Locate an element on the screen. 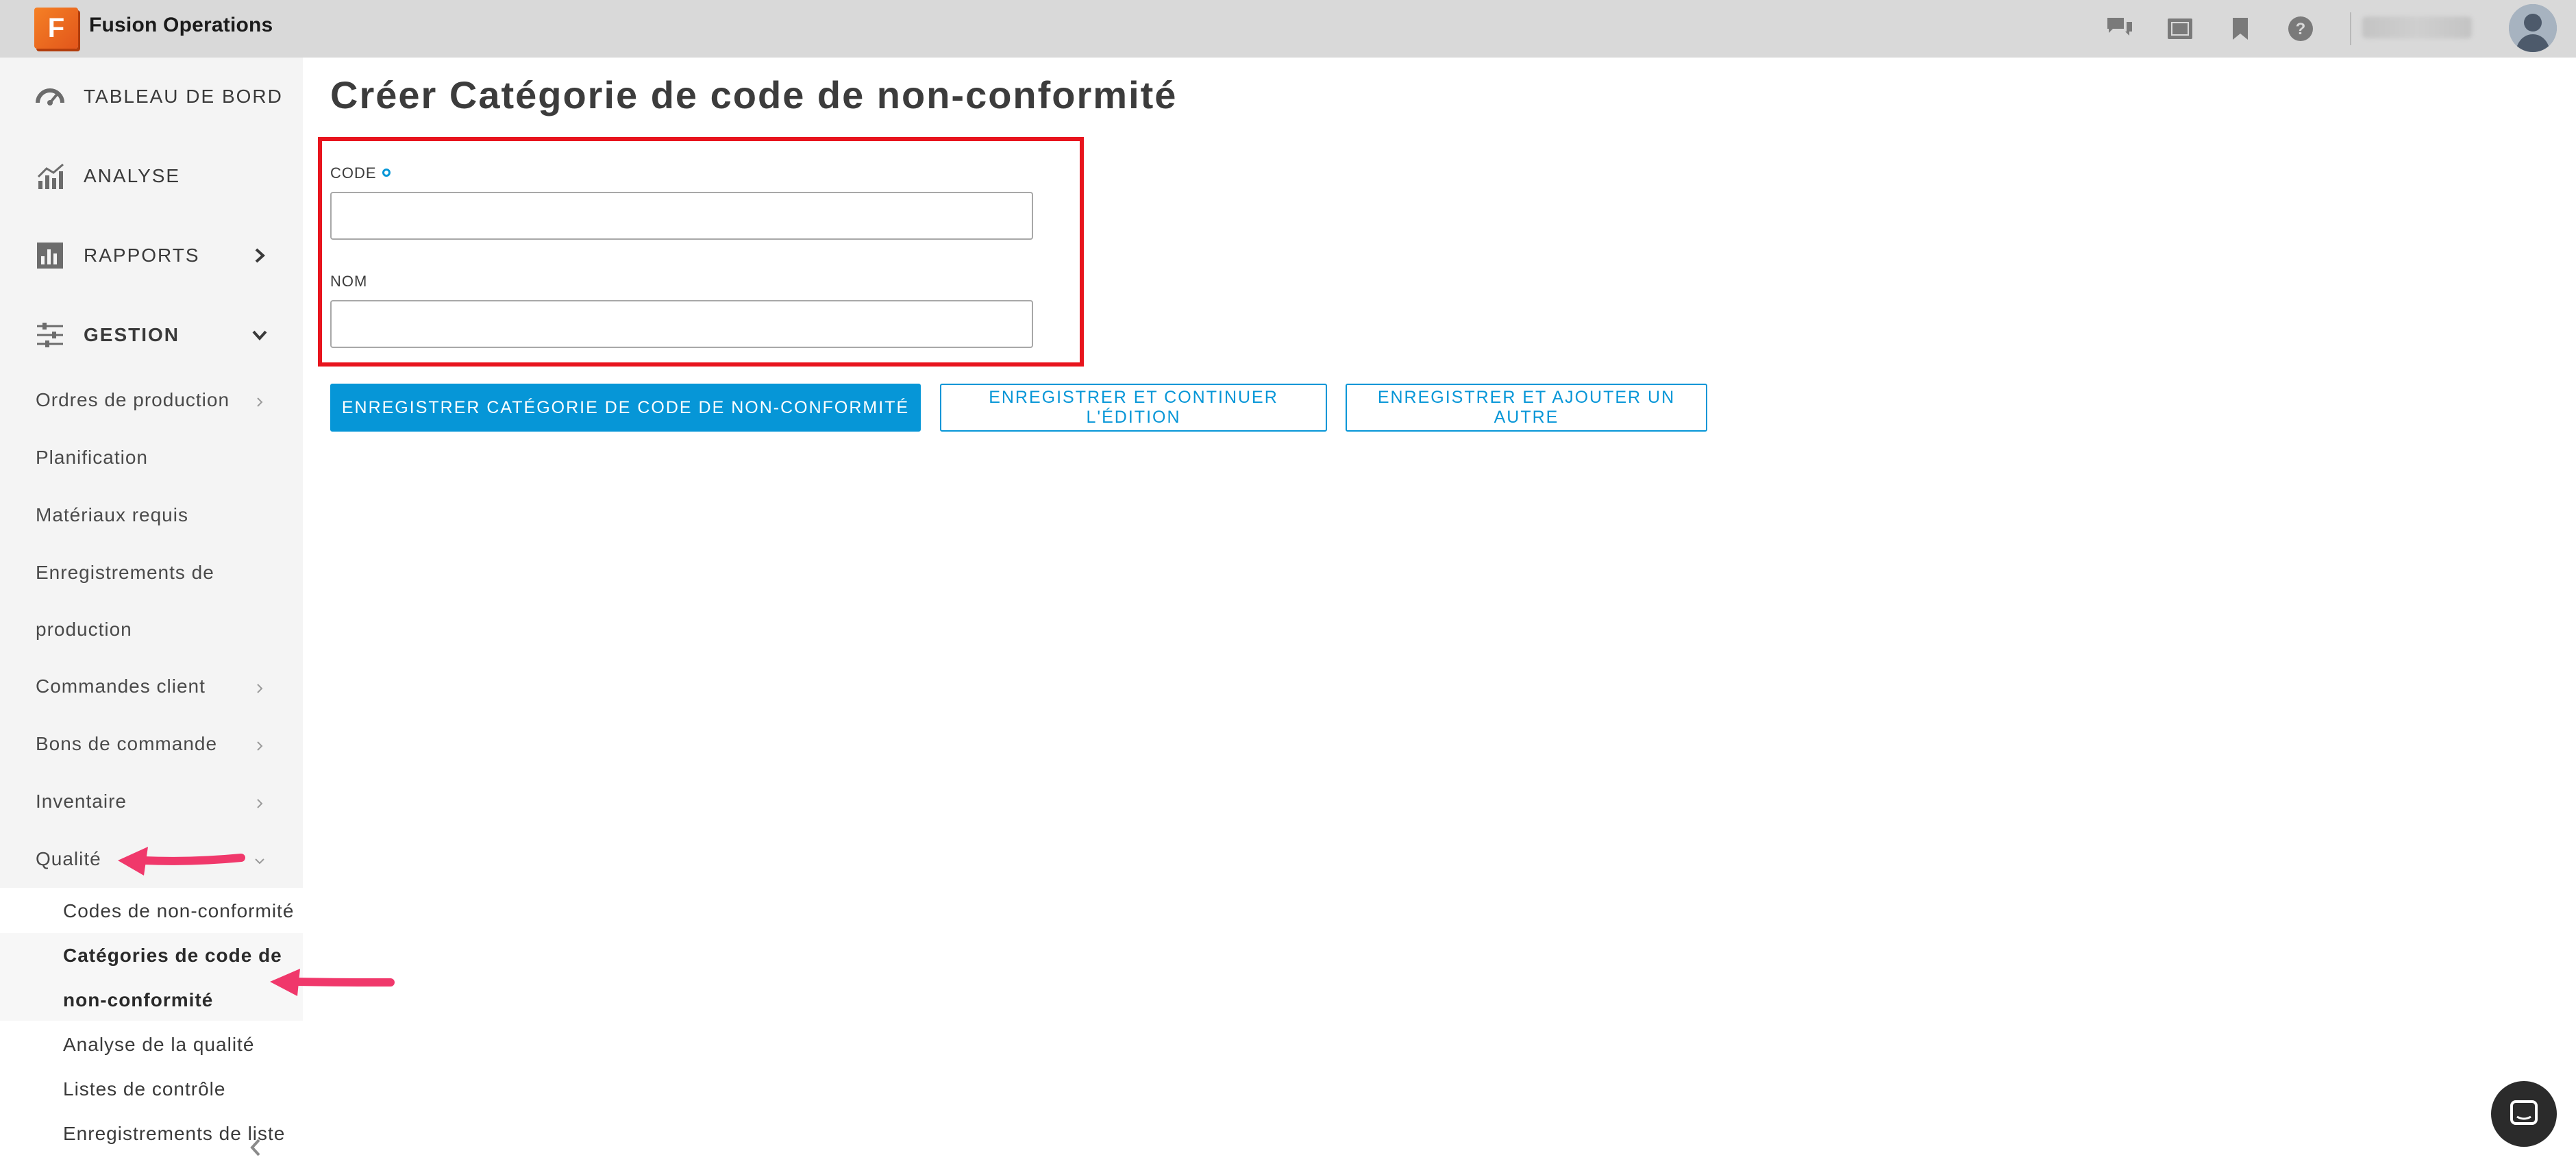 The height and width of the screenshot is (1166, 2576). sidebar-item-label: GESTION is located at coordinates (132, 334).